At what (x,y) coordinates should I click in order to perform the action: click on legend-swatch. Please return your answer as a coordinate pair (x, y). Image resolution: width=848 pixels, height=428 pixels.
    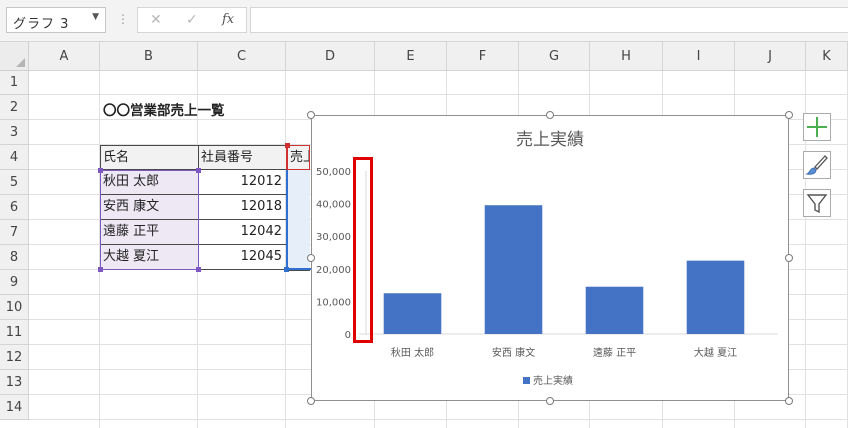
    Looking at the image, I should click on (526, 380).